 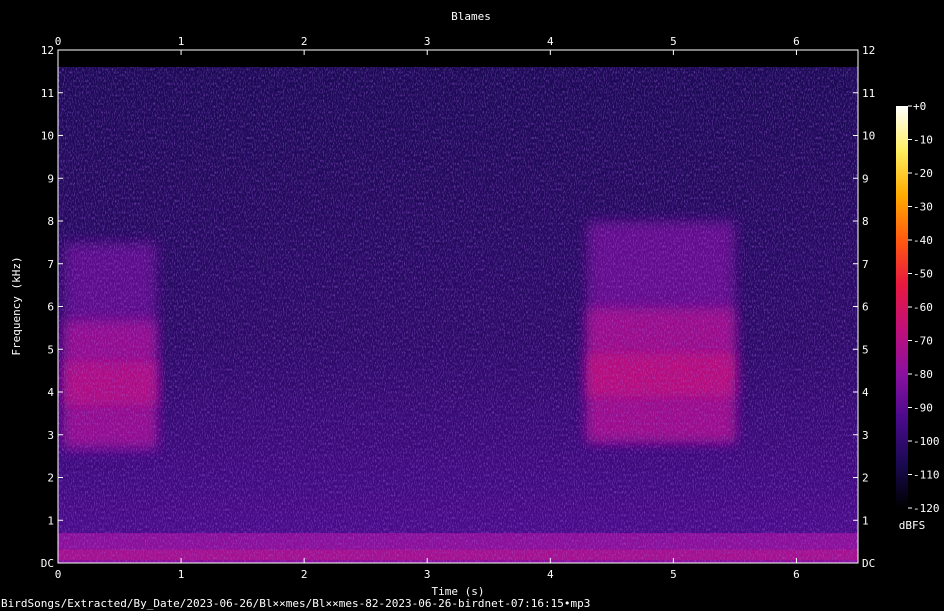 What do you see at coordinates (926, 508) in the screenshot?
I see `colorbar-tick-label: -120` at bounding box center [926, 508].